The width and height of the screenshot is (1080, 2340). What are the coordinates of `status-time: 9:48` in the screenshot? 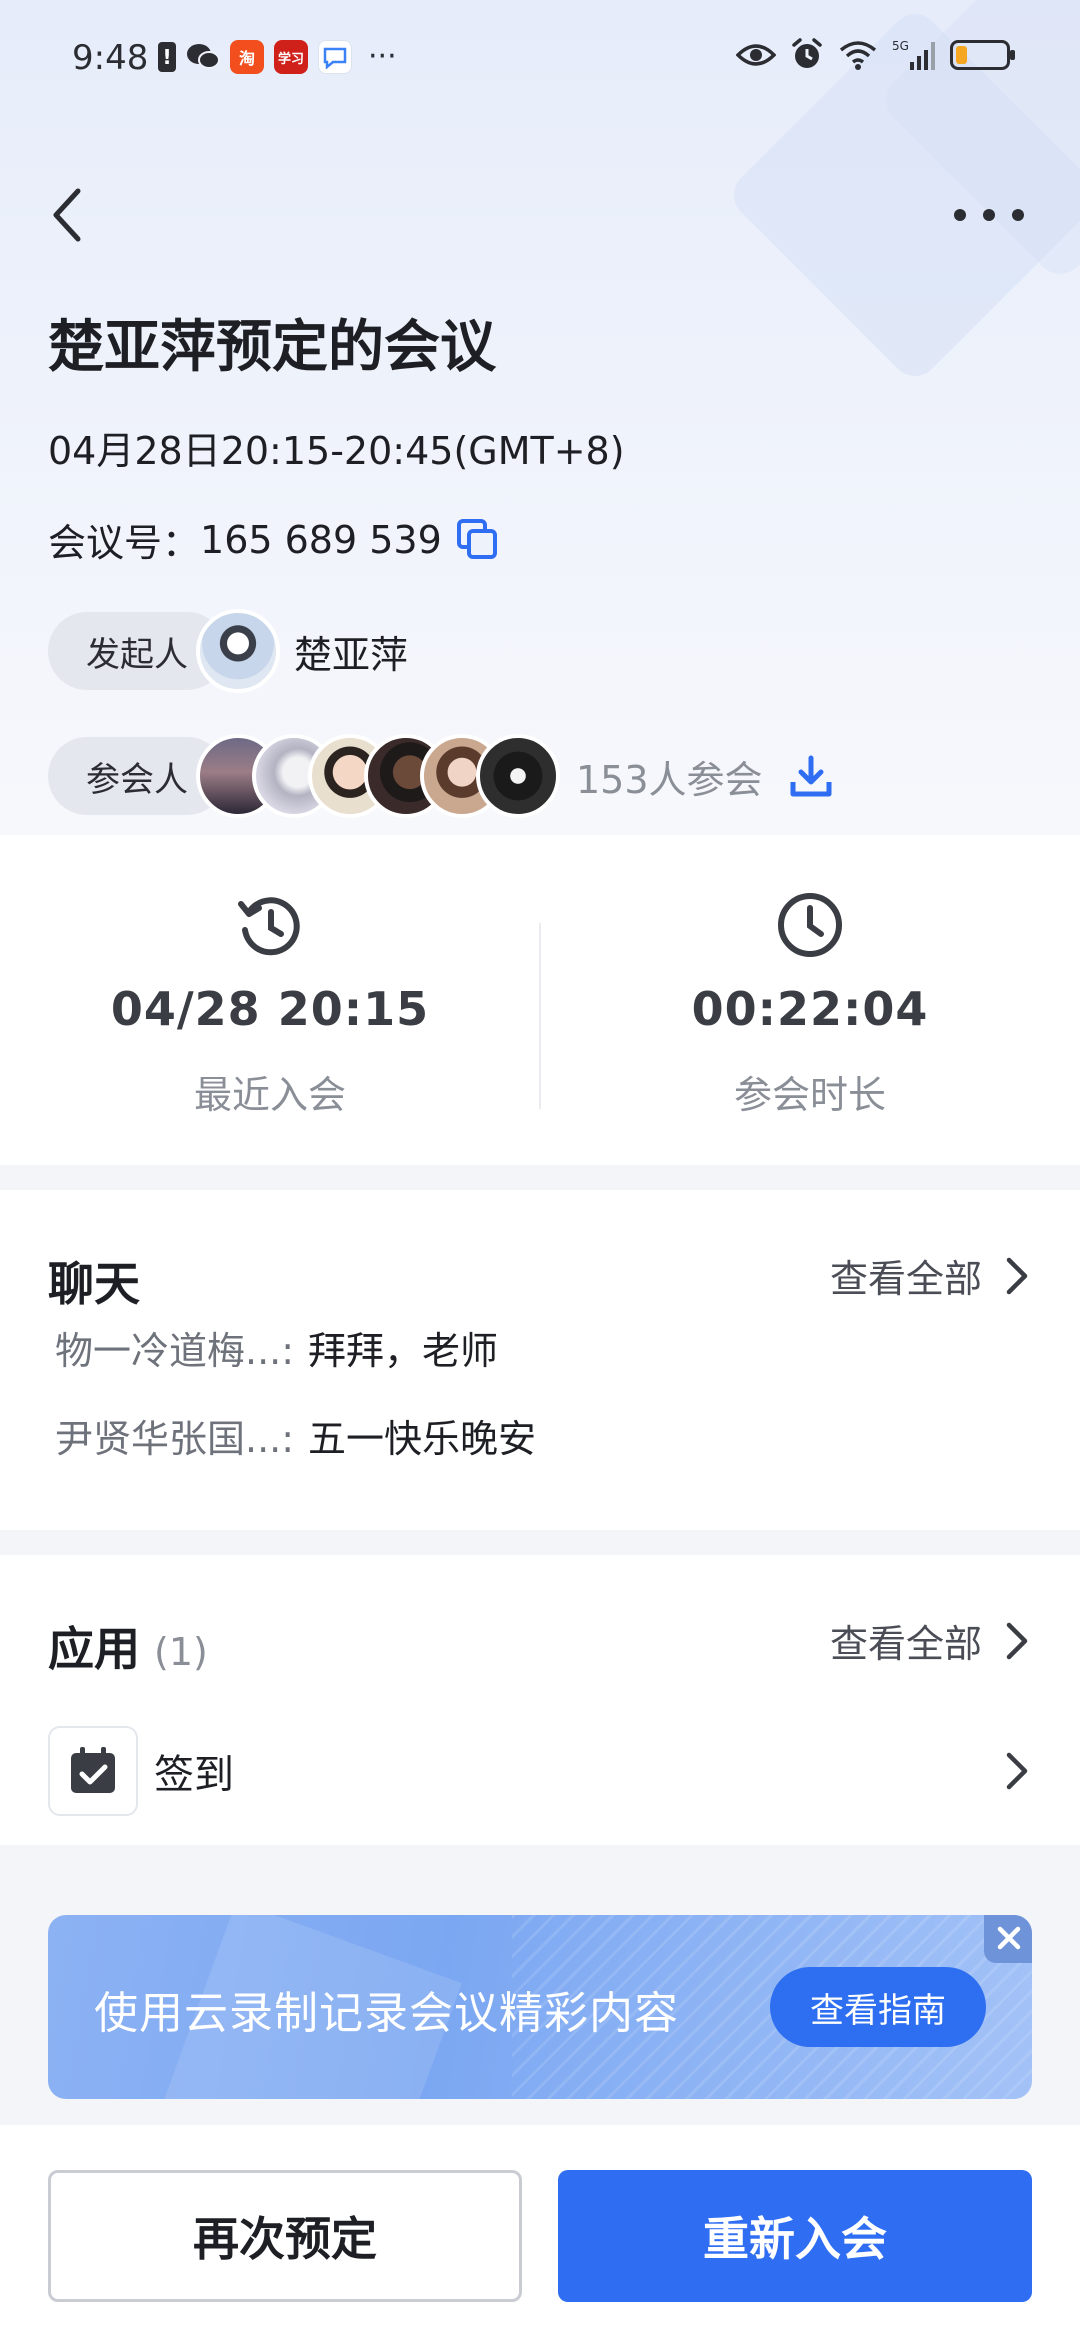 It's located at (110, 58).